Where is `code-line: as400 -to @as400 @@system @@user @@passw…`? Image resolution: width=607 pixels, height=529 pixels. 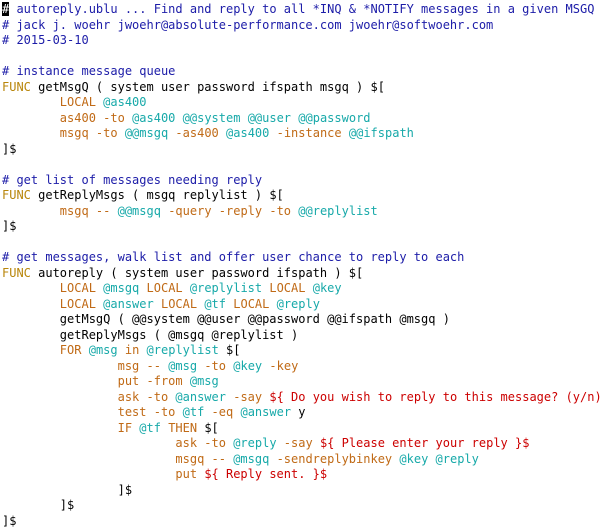 code-line: as400 -to @as400 @@system @@user @@passw… is located at coordinates (303, 119).